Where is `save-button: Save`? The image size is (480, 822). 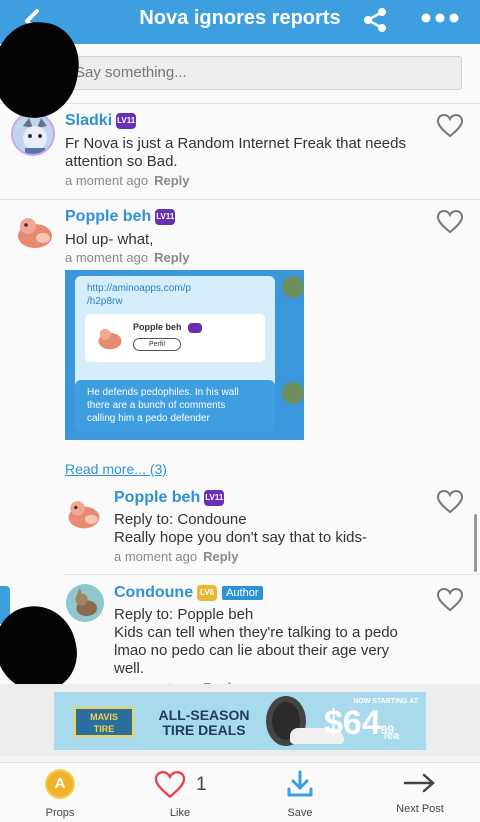 save-button: Save is located at coordinates (300, 792).